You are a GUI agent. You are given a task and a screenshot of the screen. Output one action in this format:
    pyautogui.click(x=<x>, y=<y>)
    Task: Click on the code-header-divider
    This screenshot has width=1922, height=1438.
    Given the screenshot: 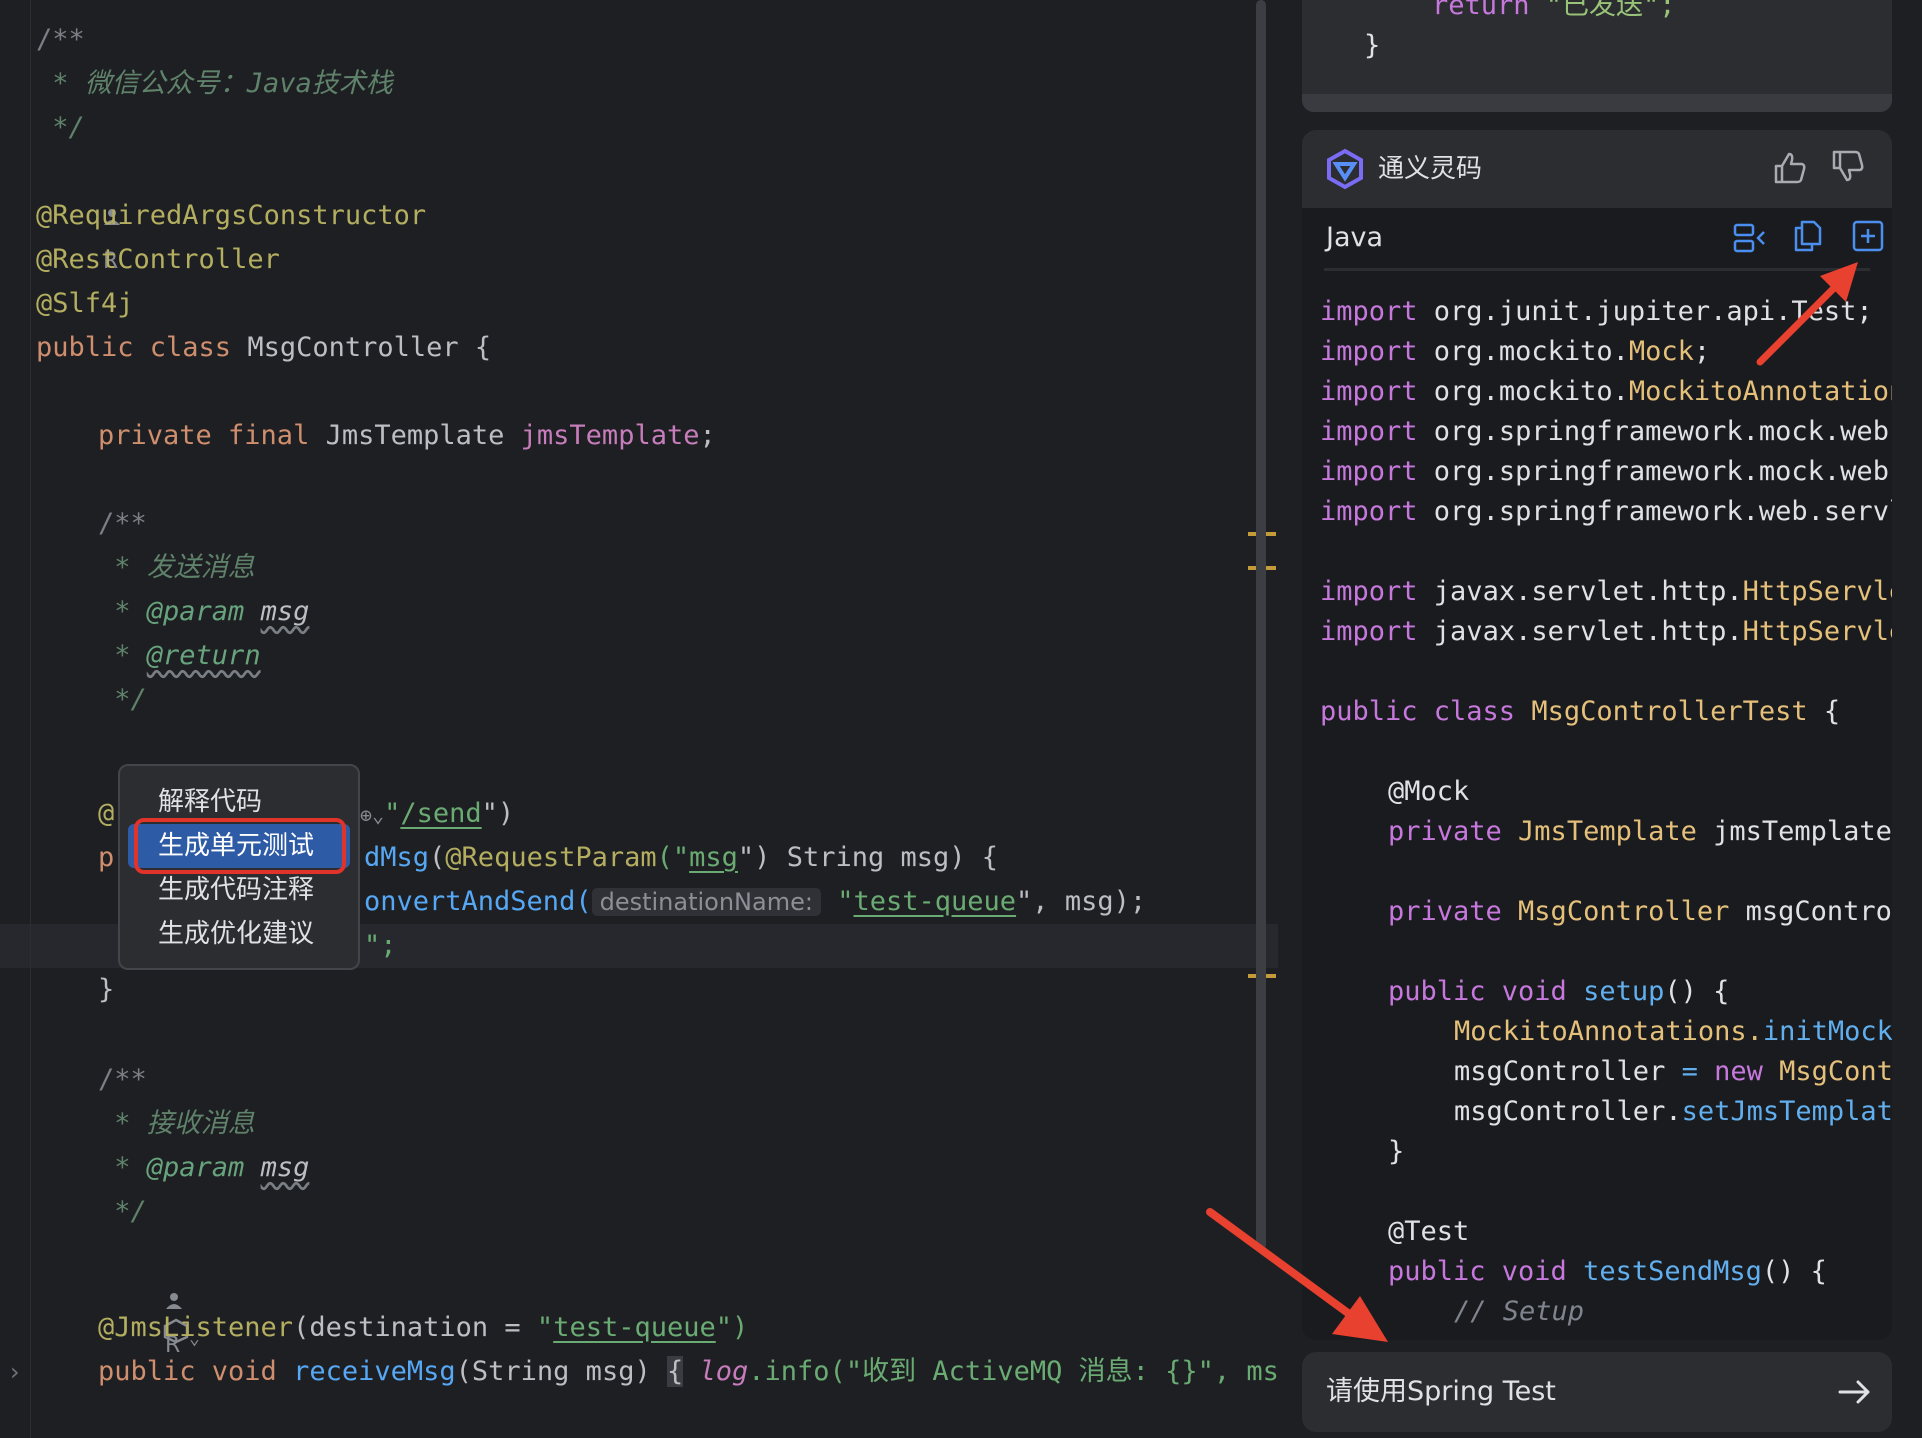 What is the action you would take?
    pyautogui.click(x=1597, y=269)
    